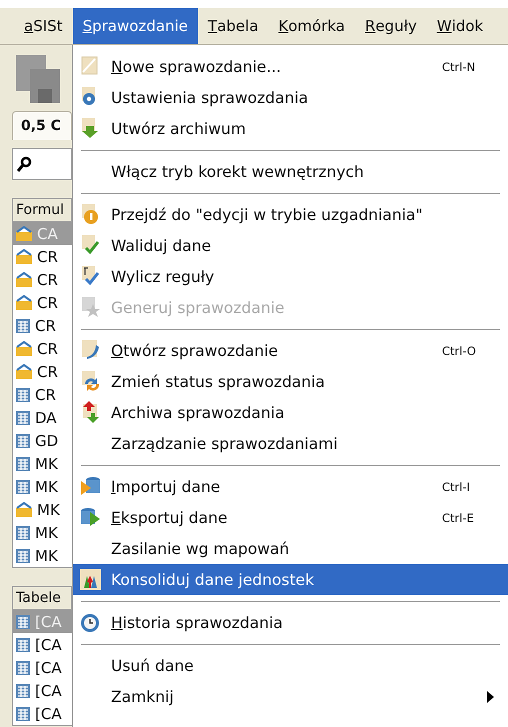  I want to click on search-field, so click(42, 164).